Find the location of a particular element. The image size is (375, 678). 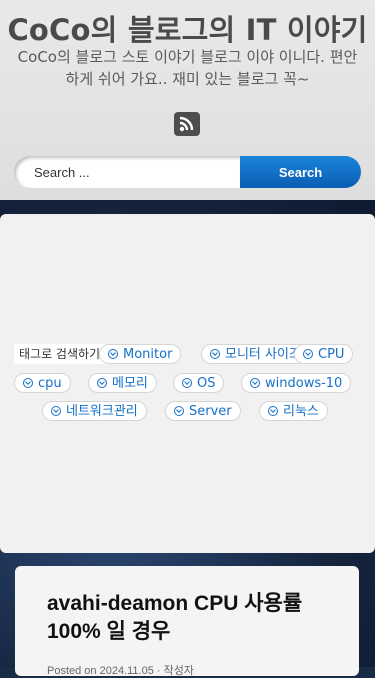

tag-monitor: Monitor is located at coordinates (140, 354).